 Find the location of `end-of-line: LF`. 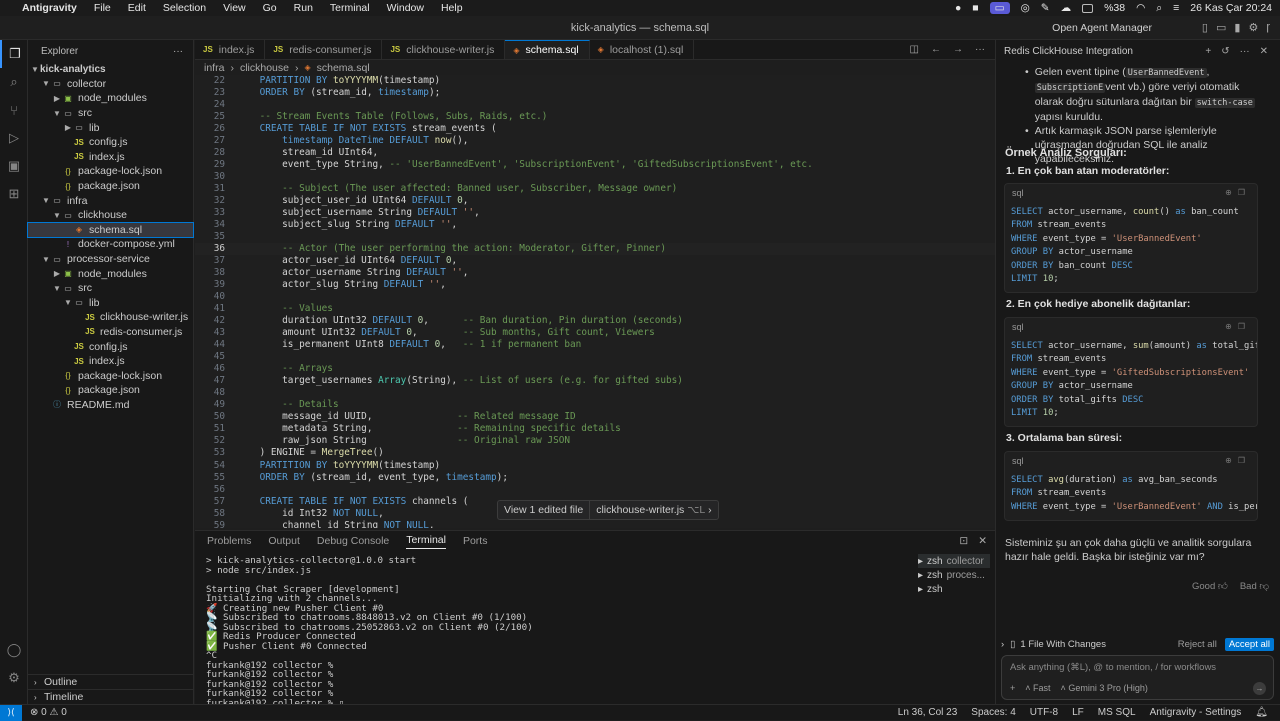

end-of-line: LF is located at coordinates (1078, 712).